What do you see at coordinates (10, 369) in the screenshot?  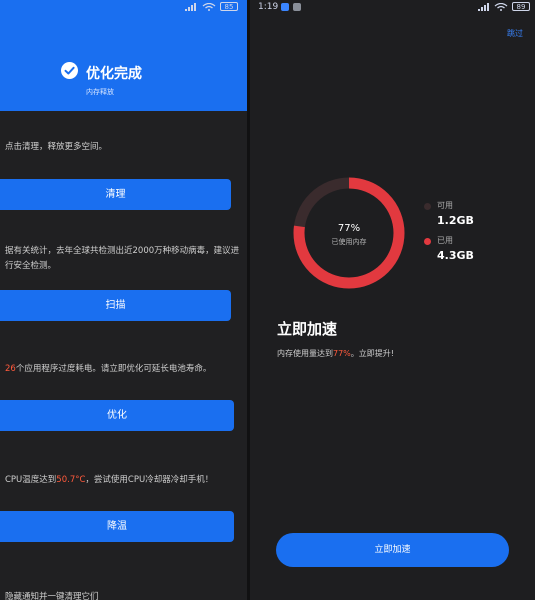 I see `app-count: 26` at bounding box center [10, 369].